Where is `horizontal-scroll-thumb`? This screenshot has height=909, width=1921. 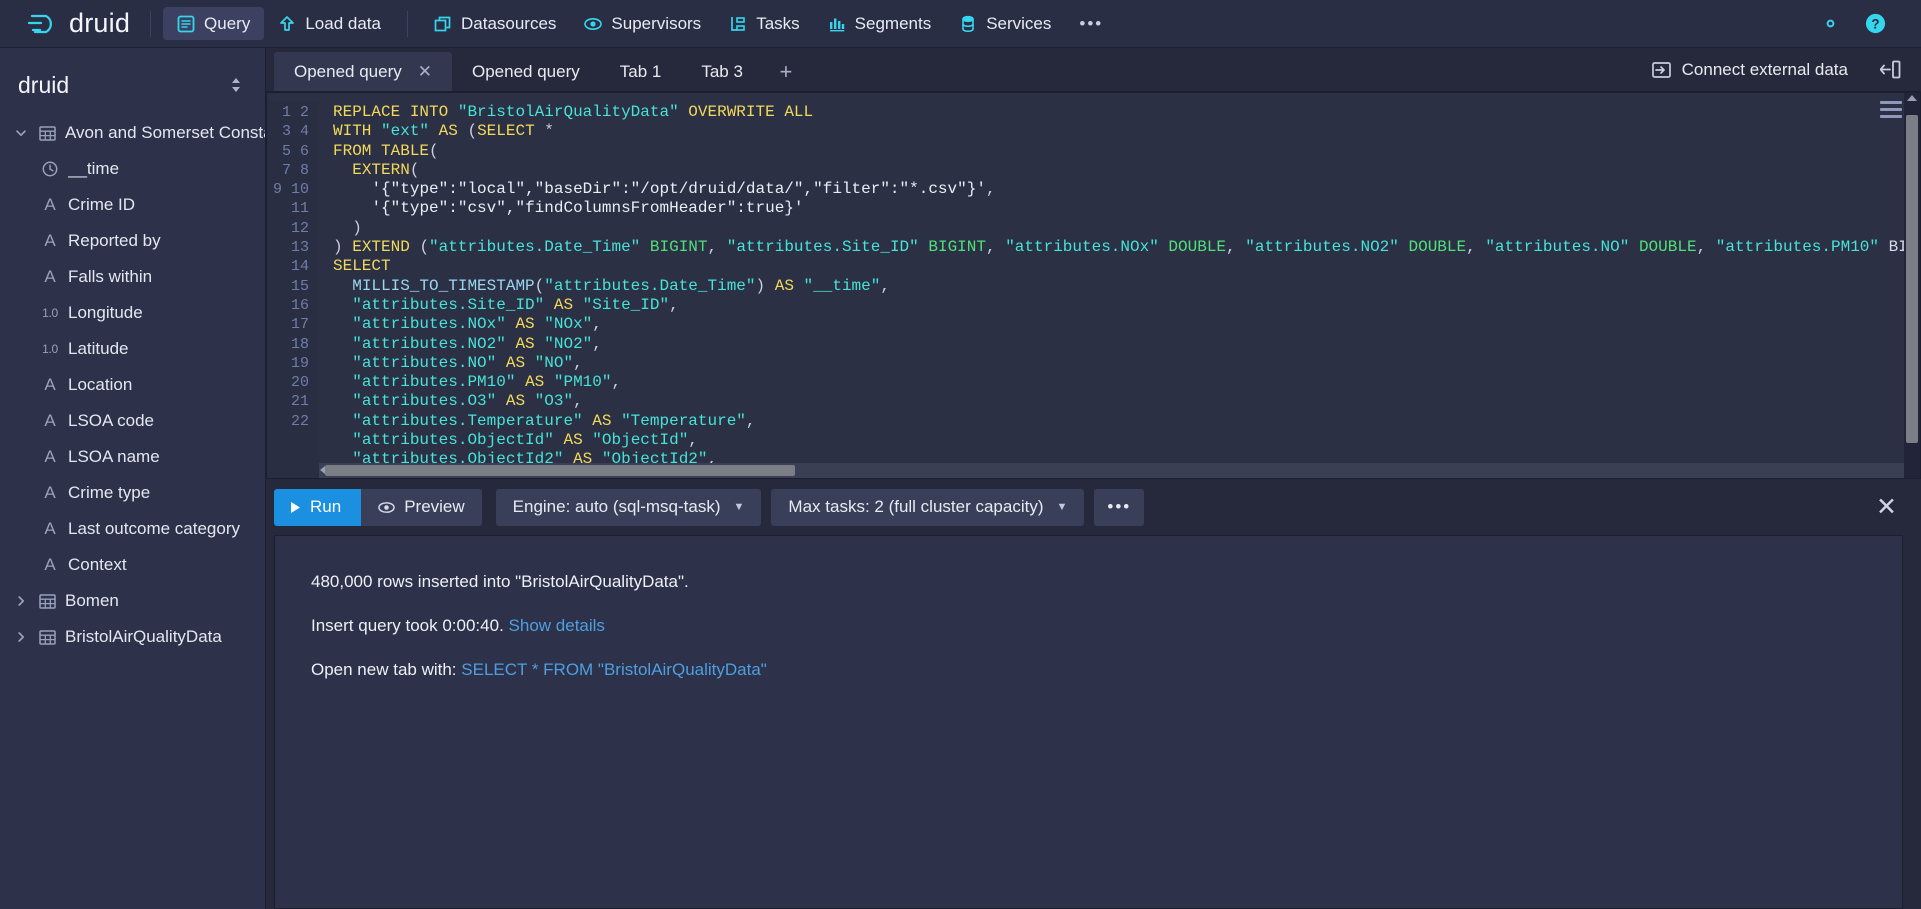 horizontal-scroll-thumb is located at coordinates (560, 470).